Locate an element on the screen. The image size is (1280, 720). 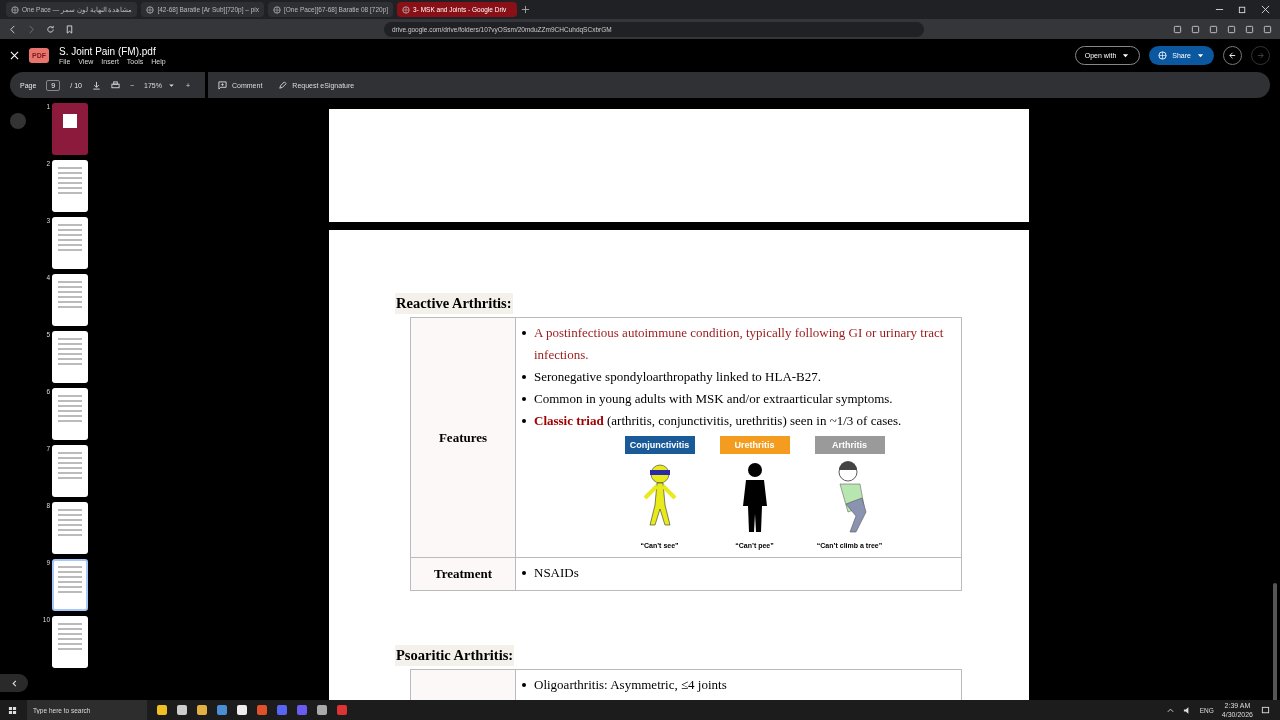
collapse-button is located at coordinates (14, 683).